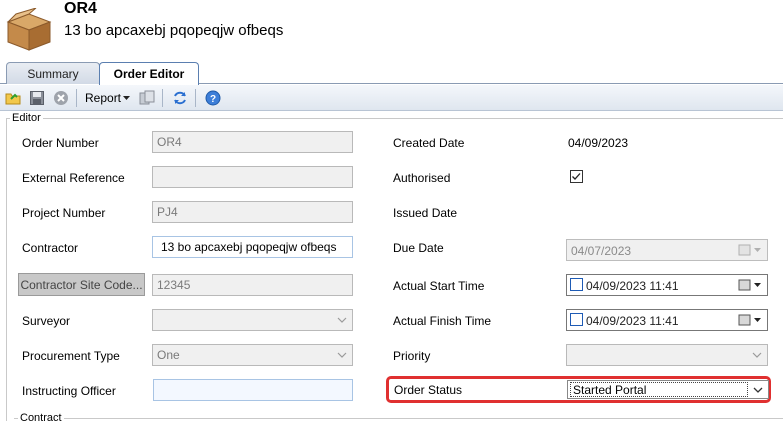 The width and height of the screenshot is (783, 421). Describe the element at coordinates (439, 286) in the screenshot. I see `actual-start-time-label: Actual Start Time` at that location.